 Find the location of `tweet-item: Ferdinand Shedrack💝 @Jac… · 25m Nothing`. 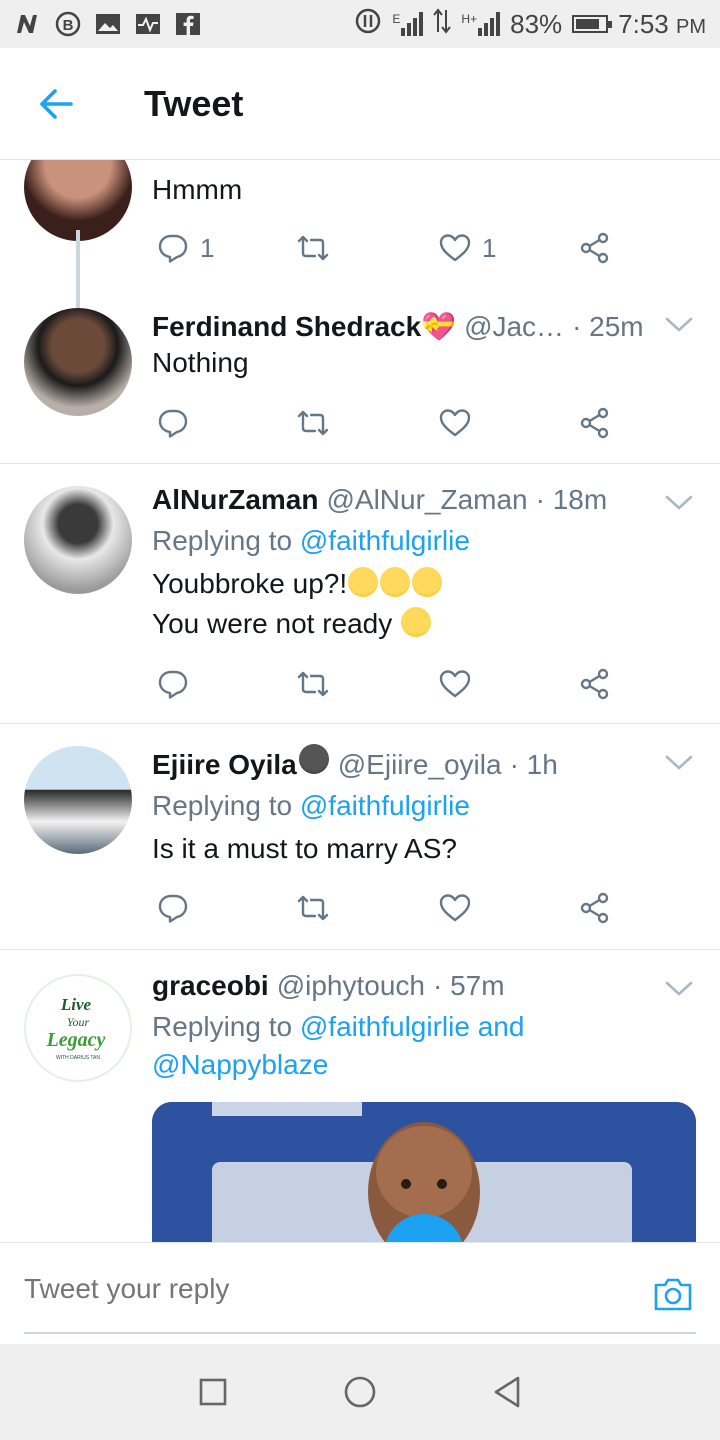

tweet-item: Ferdinand Shedrack💝 @Jac… · 25m Nothing is located at coordinates (360, 375).